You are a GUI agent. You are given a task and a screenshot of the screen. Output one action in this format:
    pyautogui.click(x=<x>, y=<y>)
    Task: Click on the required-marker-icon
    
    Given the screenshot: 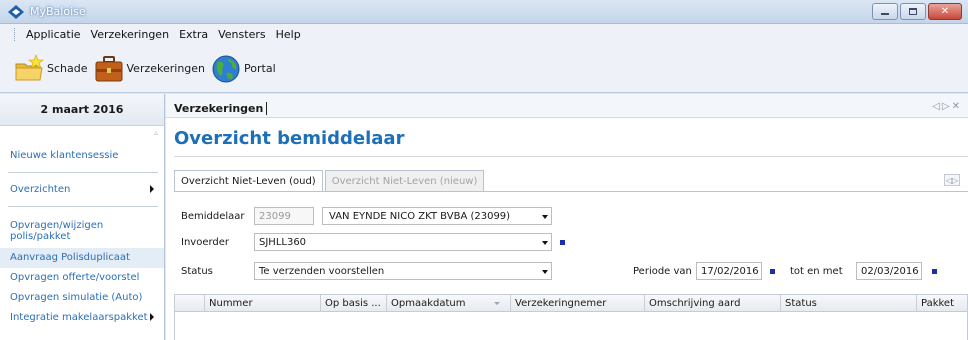 What is the action you would take?
    pyautogui.click(x=562, y=242)
    